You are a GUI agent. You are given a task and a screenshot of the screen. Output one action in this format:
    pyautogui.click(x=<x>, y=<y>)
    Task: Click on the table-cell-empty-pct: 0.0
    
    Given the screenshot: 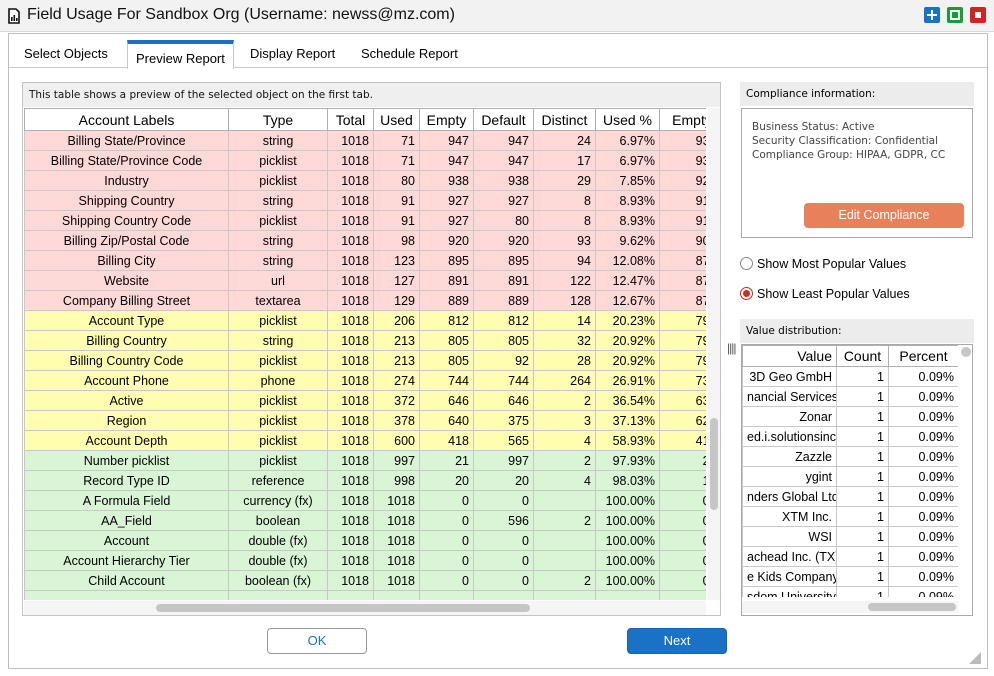 What is the action you would take?
    pyautogui.click(x=682, y=520)
    